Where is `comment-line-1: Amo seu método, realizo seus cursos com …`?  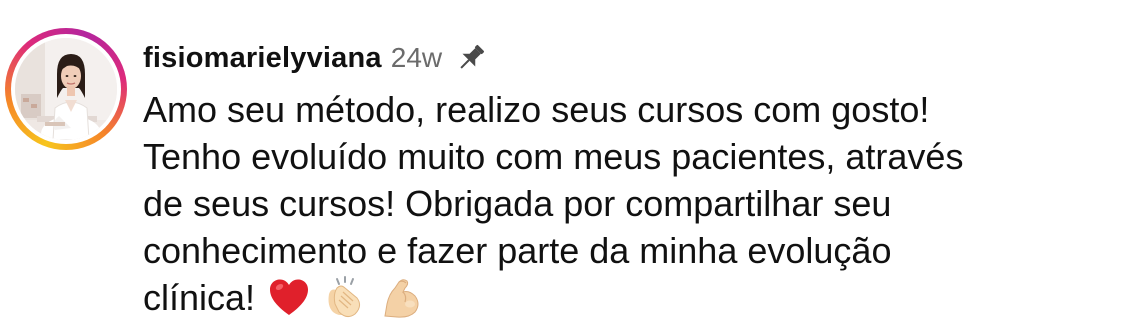
comment-line-1: Amo seu método, realizo seus cursos com … is located at coordinates (536, 109).